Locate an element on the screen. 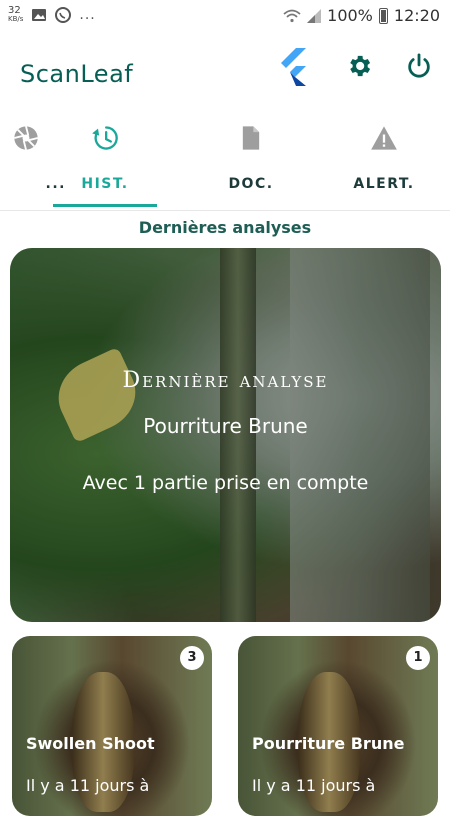 This screenshot has height=816, width=450. parts-count-badge: 3 is located at coordinates (192, 658).